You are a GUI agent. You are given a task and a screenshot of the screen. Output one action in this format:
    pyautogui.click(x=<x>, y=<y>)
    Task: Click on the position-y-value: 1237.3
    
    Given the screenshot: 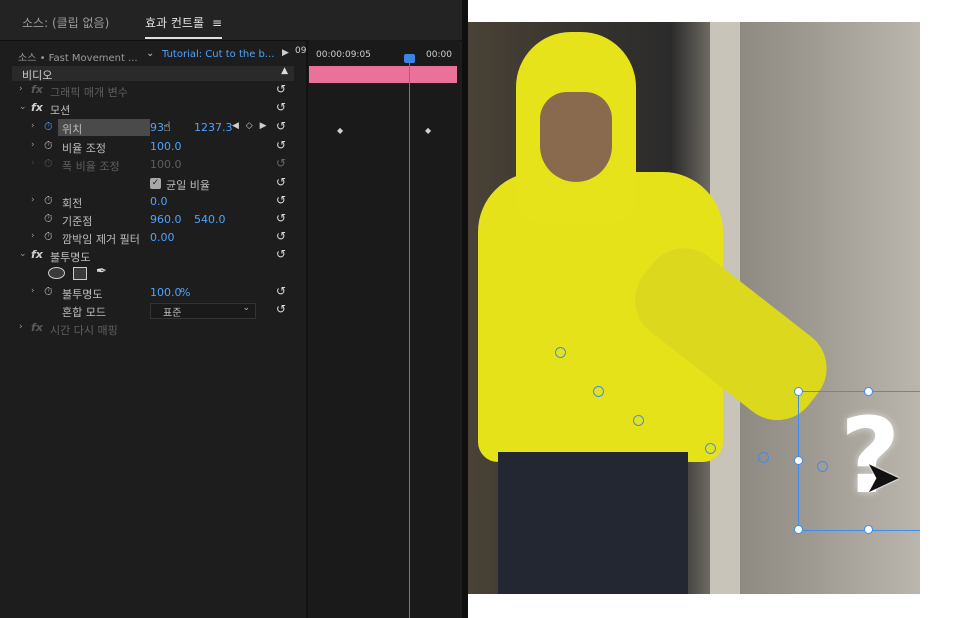 What is the action you would take?
    pyautogui.click(x=213, y=127)
    